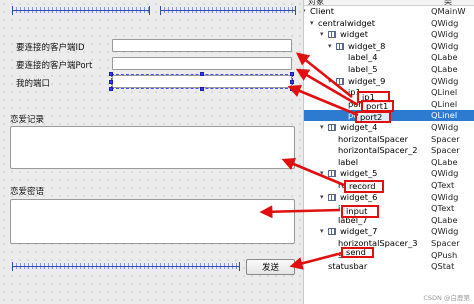 The height and width of the screenshot is (304, 474). I want to click on tree-row-name: widget_8, so click(367, 45).